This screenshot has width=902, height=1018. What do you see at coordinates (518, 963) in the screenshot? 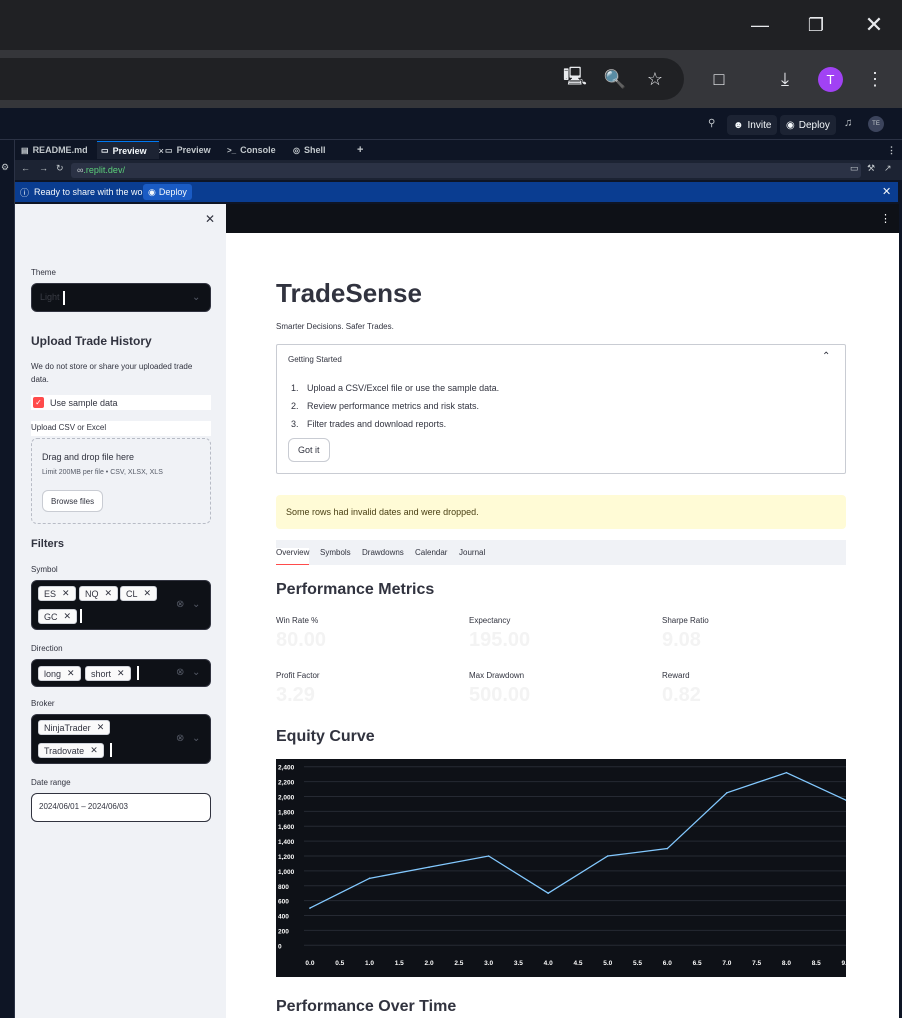
I see `x-tick-label: 3.5` at bounding box center [518, 963].